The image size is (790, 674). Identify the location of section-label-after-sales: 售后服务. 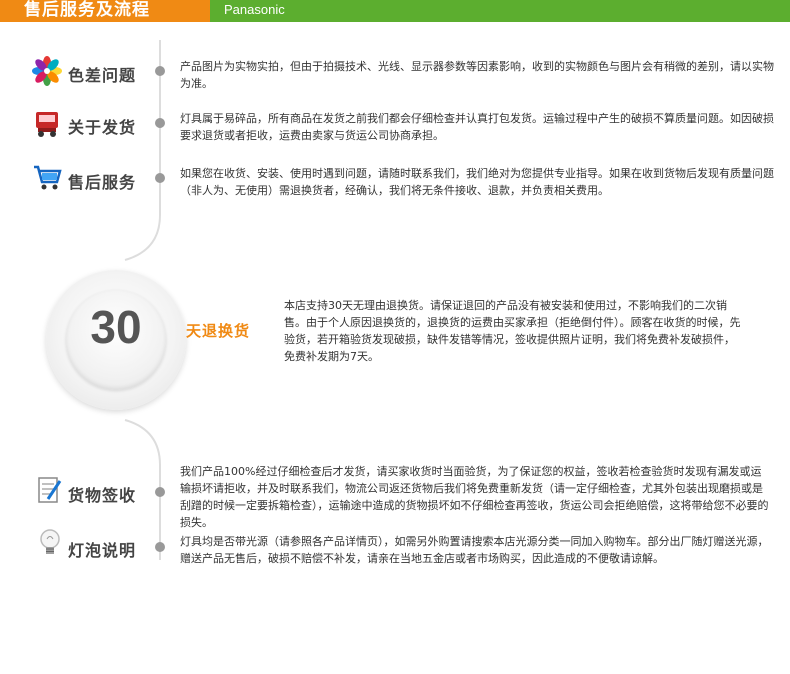
(102, 182).